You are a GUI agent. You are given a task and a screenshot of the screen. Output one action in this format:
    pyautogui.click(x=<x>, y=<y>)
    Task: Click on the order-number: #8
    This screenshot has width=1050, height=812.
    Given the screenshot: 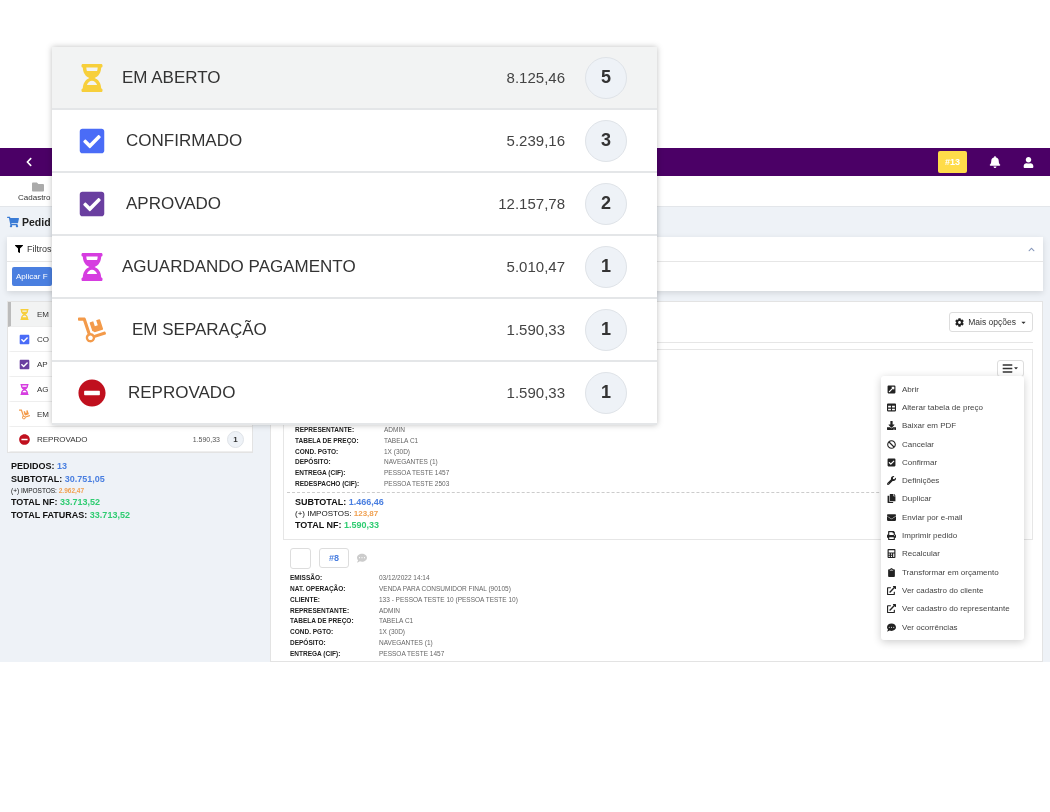 What is the action you would take?
    pyautogui.click(x=334, y=558)
    